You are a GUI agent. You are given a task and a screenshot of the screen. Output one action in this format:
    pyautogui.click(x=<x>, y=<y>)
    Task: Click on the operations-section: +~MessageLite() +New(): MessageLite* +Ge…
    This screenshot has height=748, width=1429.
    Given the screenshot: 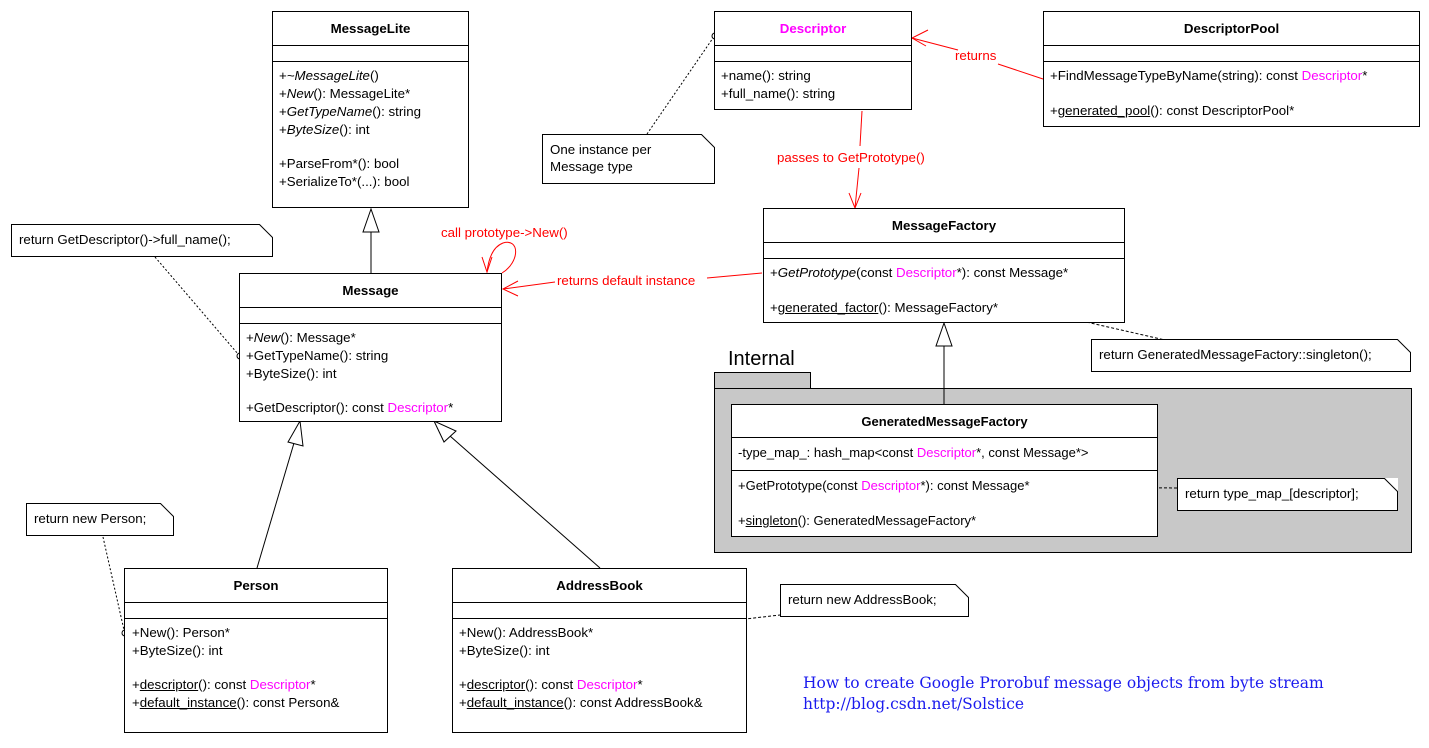 What is the action you would take?
    pyautogui.click(x=370, y=126)
    